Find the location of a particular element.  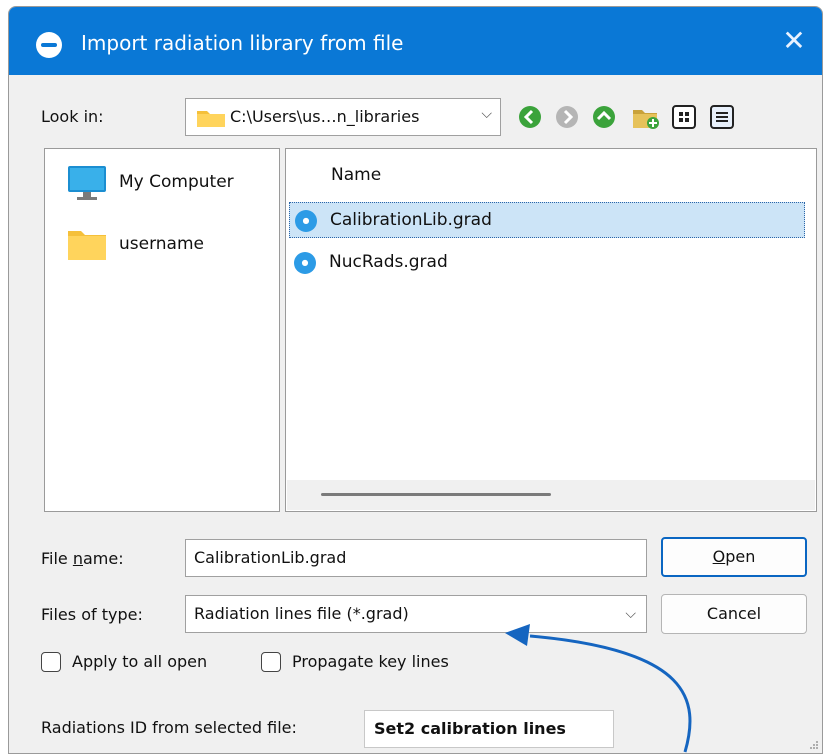

annotation-arrow is located at coordinates (598, 688).